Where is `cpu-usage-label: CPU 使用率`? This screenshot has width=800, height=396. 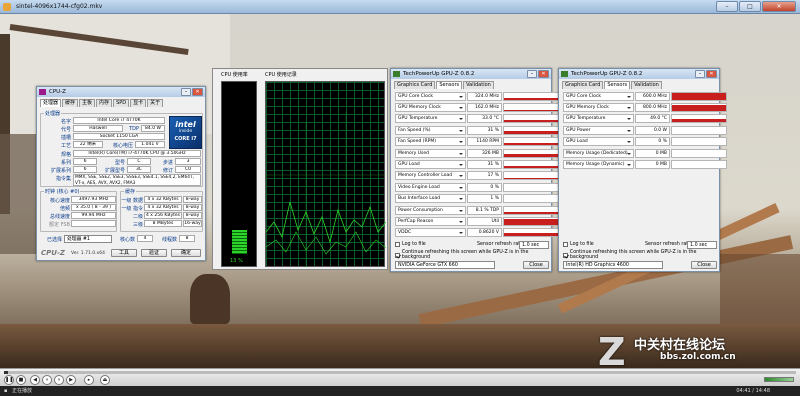 cpu-usage-label: CPU 使用率 is located at coordinates (234, 75).